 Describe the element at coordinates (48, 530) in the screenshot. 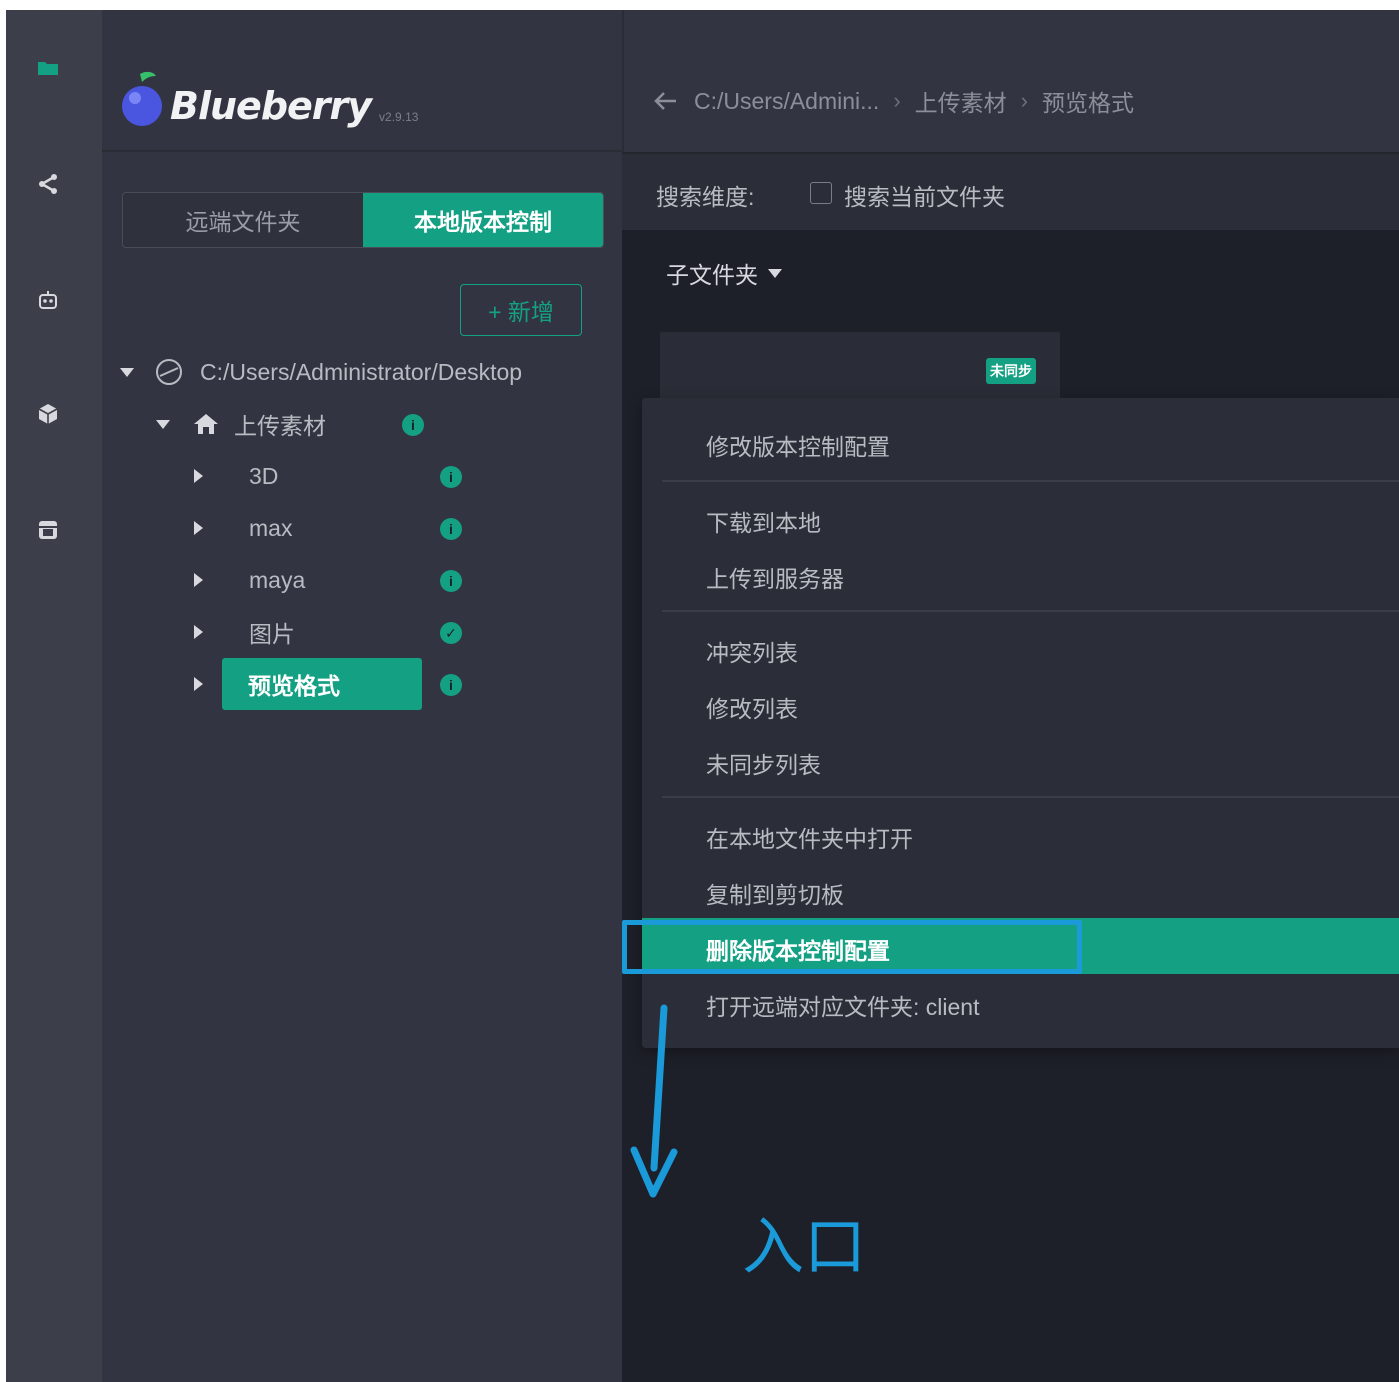

I see `store-icon` at that location.